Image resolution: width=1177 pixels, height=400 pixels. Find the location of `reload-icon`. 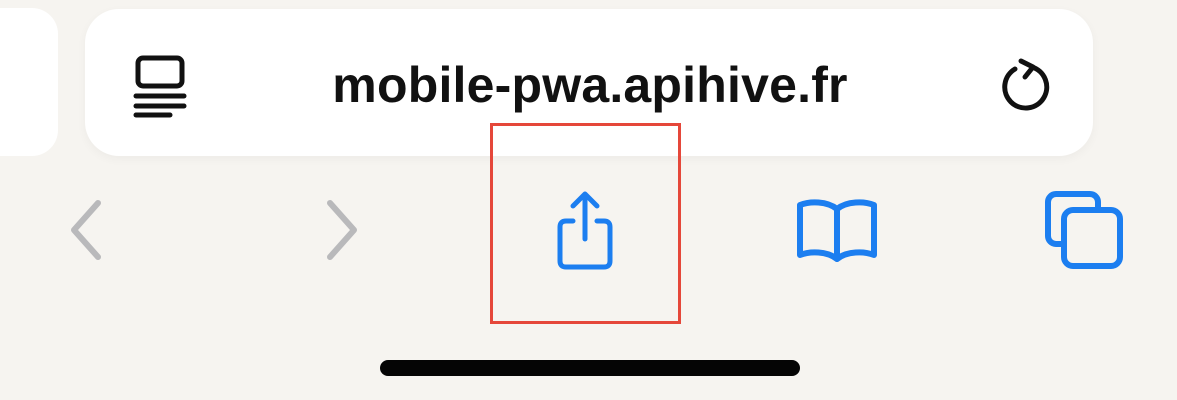

reload-icon is located at coordinates (1026, 84).